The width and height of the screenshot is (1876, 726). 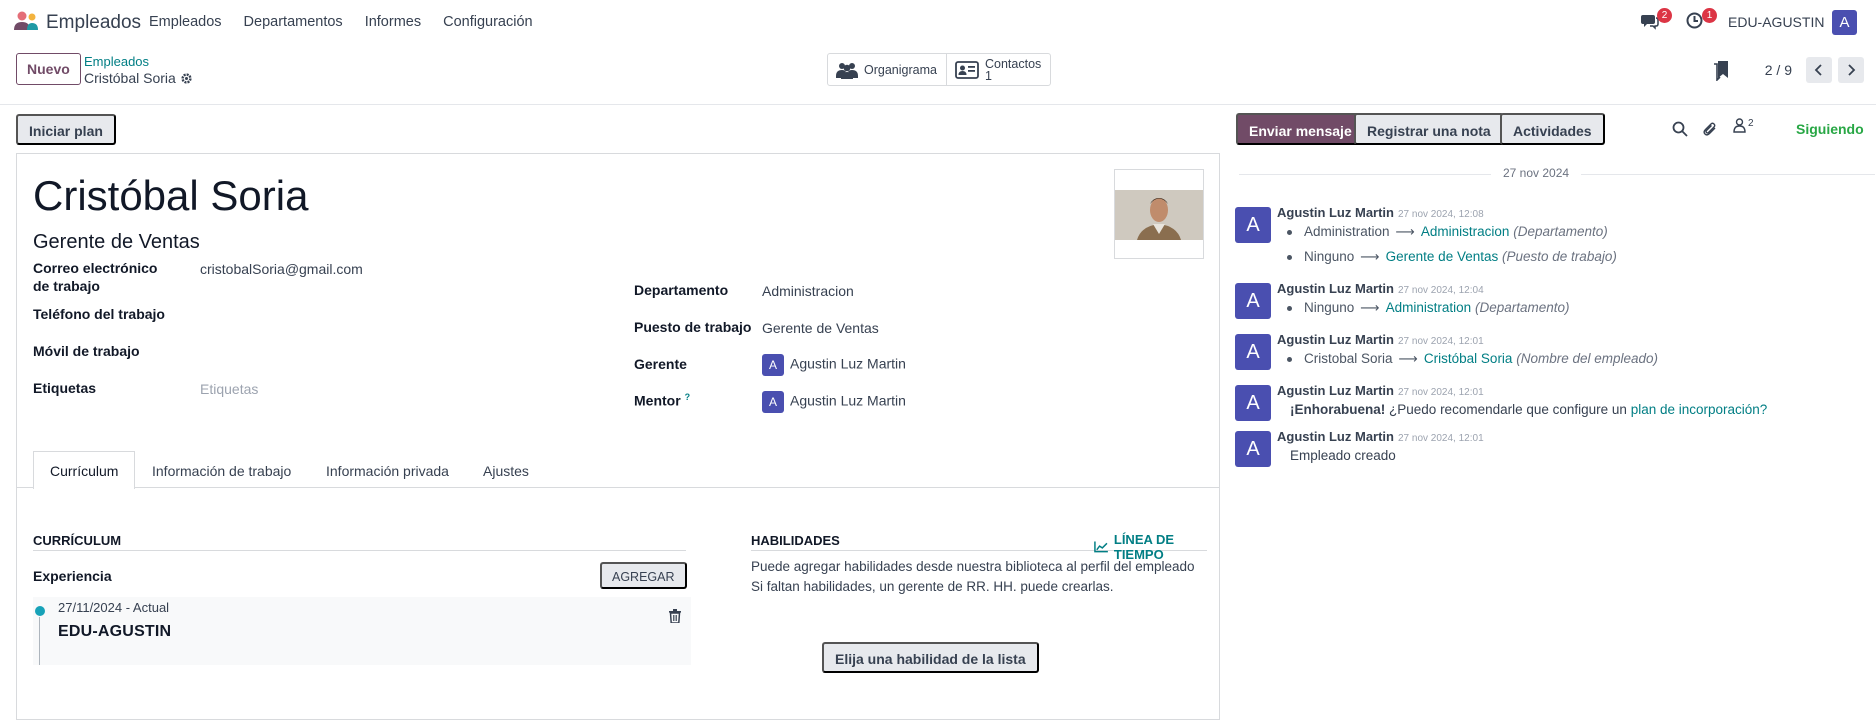 I want to click on email-field: cristobalSoria@gmail.com, so click(x=281, y=269).